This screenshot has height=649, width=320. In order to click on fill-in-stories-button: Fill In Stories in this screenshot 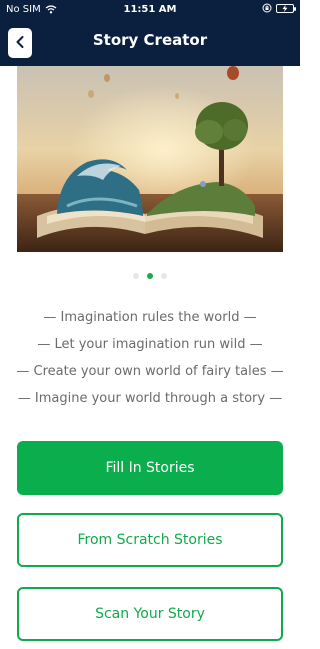, I will do `click(150, 468)`.